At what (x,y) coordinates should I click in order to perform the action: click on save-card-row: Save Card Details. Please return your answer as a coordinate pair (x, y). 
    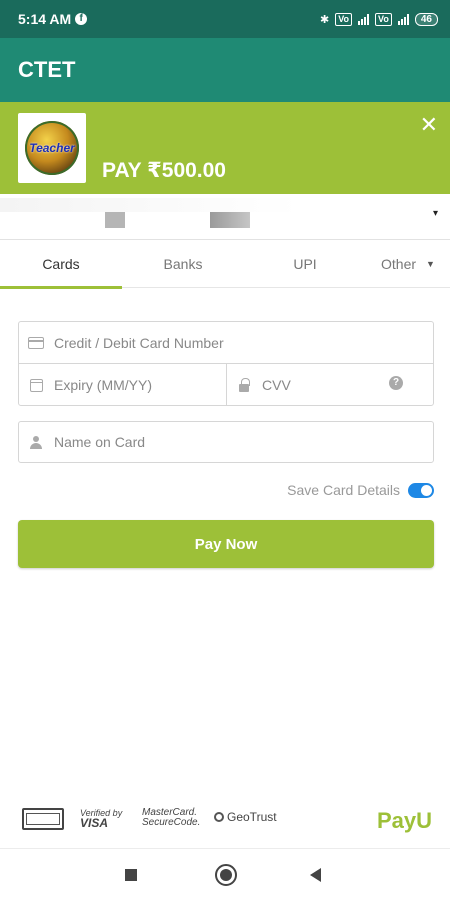
    Looking at the image, I should click on (360, 490).